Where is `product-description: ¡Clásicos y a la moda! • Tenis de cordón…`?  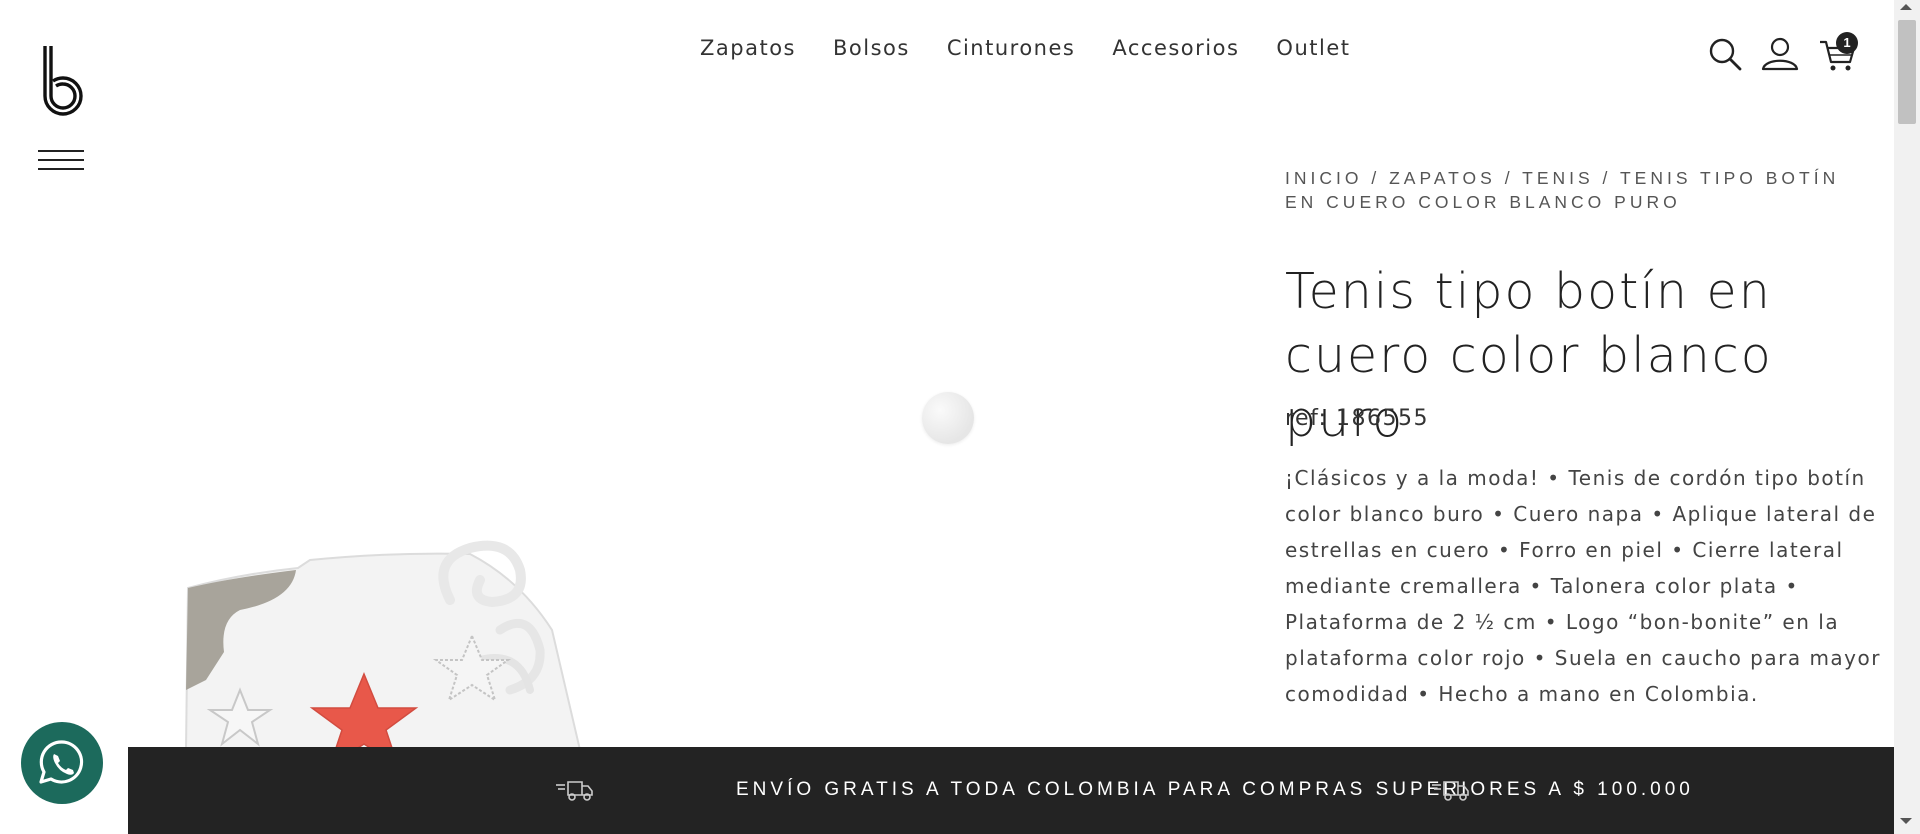
product-description: ¡Clásicos y a la moda! • Tenis de cordón… is located at coordinates (1583, 586).